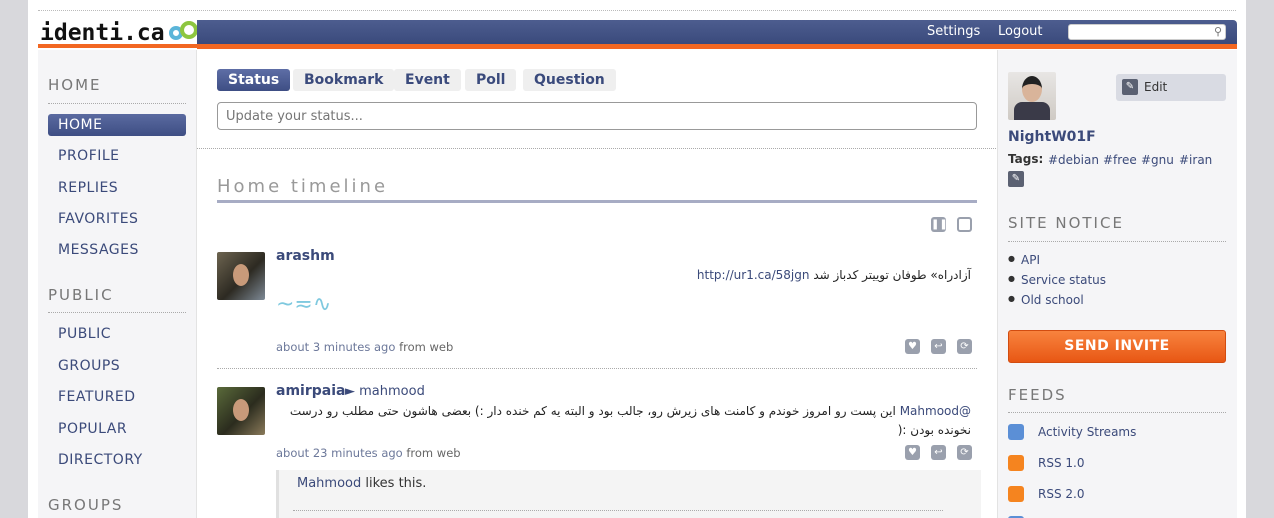 Image resolution: width=1274 pixels, height=518 pixels. I want to click on timeline-rule, so click(597, 201).